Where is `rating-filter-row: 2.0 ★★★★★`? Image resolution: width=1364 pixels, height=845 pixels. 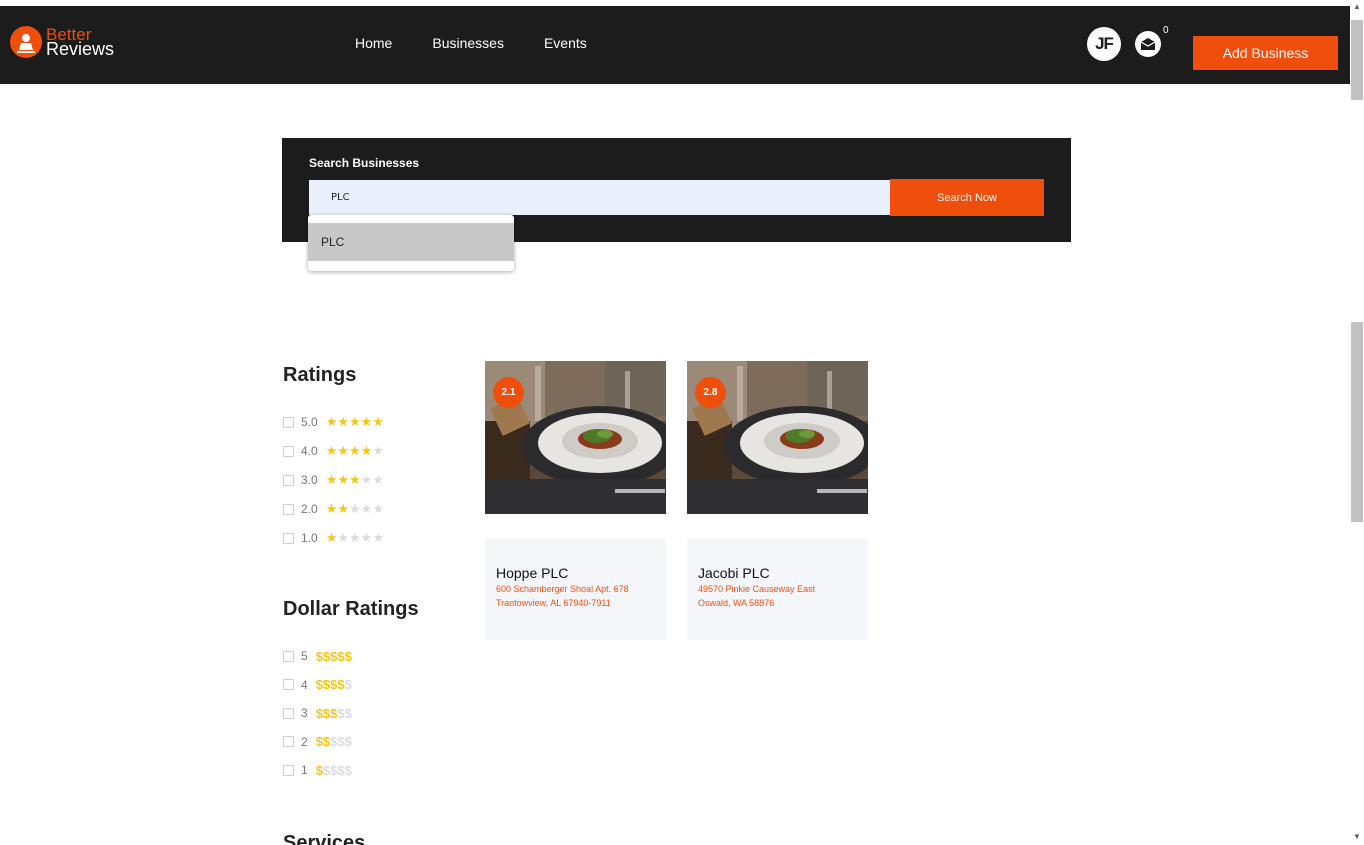
rating-filter-row: 2.0 ★★★★★ is located at coordinates (333, 509).